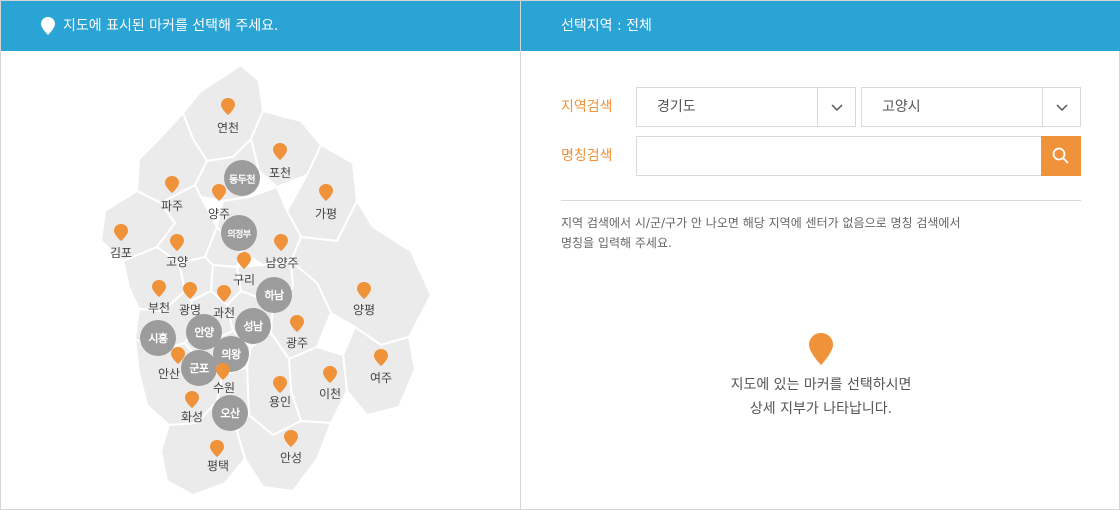  I want to click on region-label: 평택, so click(218, 465).